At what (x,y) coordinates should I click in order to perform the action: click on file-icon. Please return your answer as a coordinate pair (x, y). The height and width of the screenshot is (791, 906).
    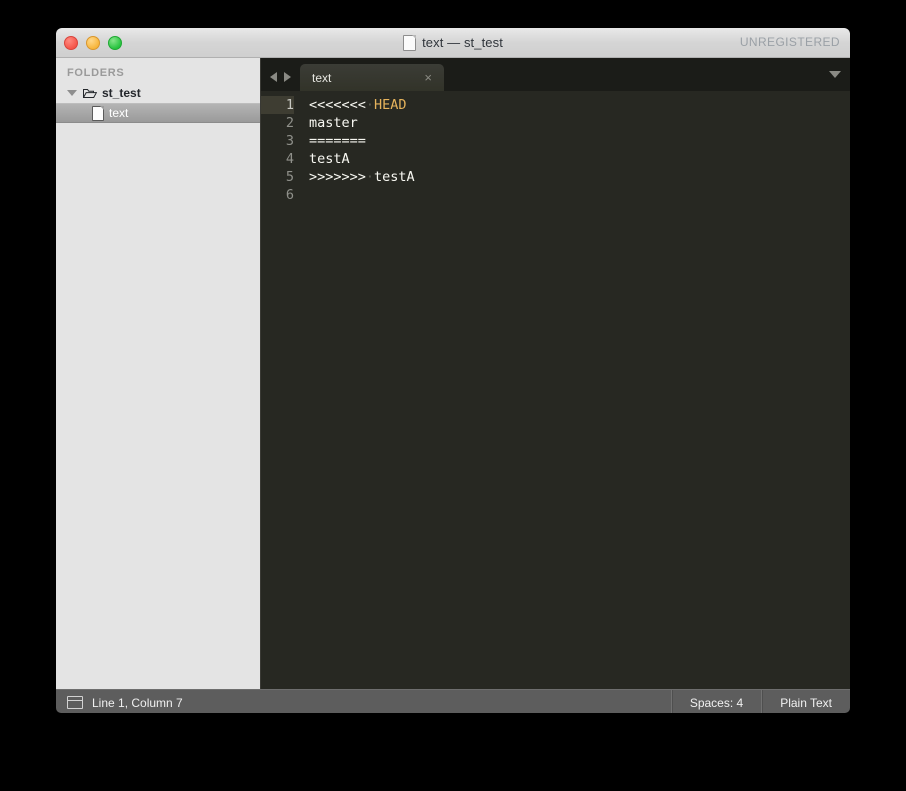
    Looking at the image, I should click on (98, 113).